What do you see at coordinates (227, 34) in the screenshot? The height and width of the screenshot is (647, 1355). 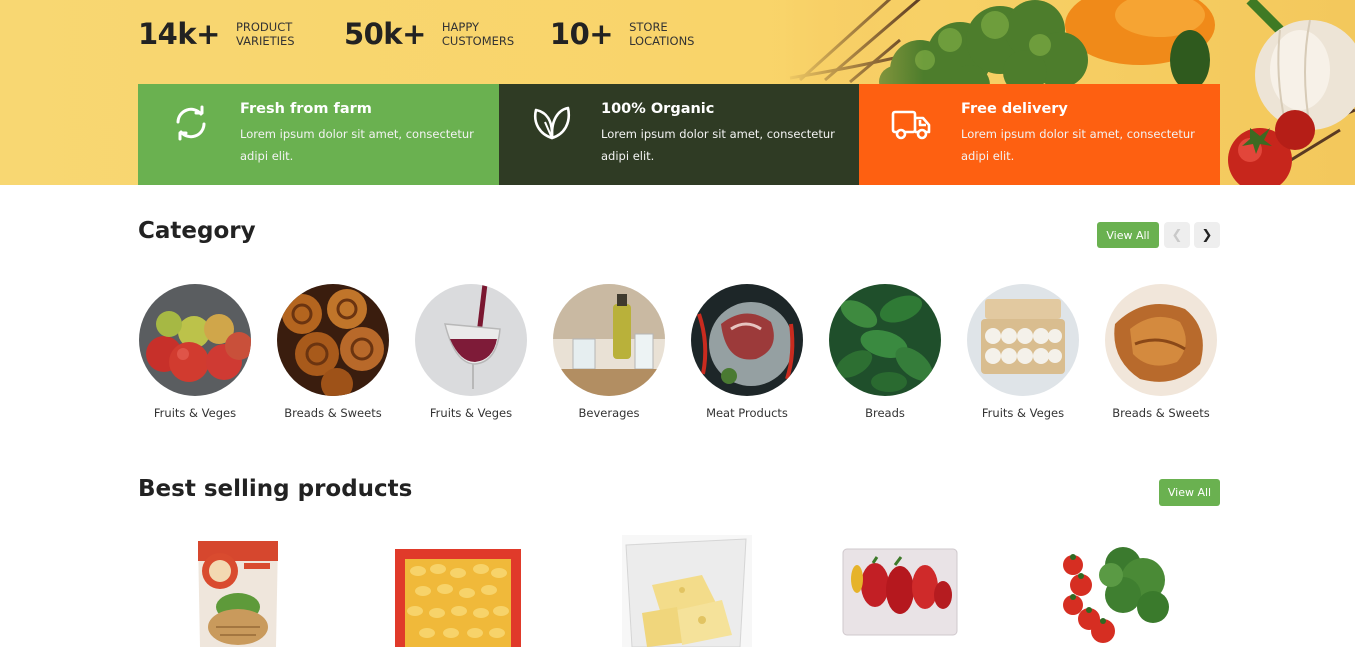 I see `stat-product-varieties: 14k+ PRODUCT VARIETIES` at bounding box center [227, 34].